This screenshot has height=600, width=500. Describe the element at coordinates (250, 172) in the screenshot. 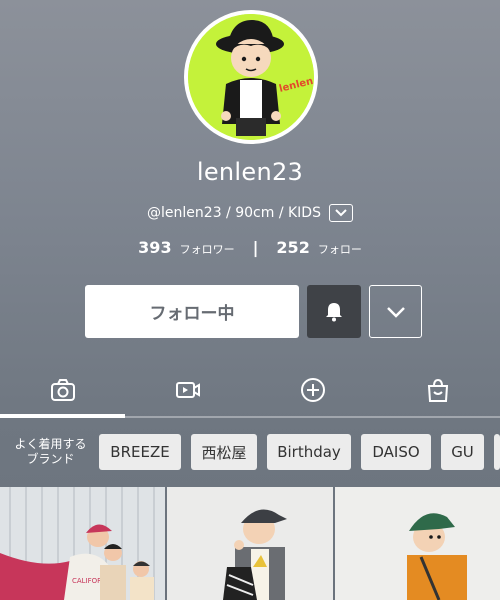

I see `username: lenlen23` at that location.